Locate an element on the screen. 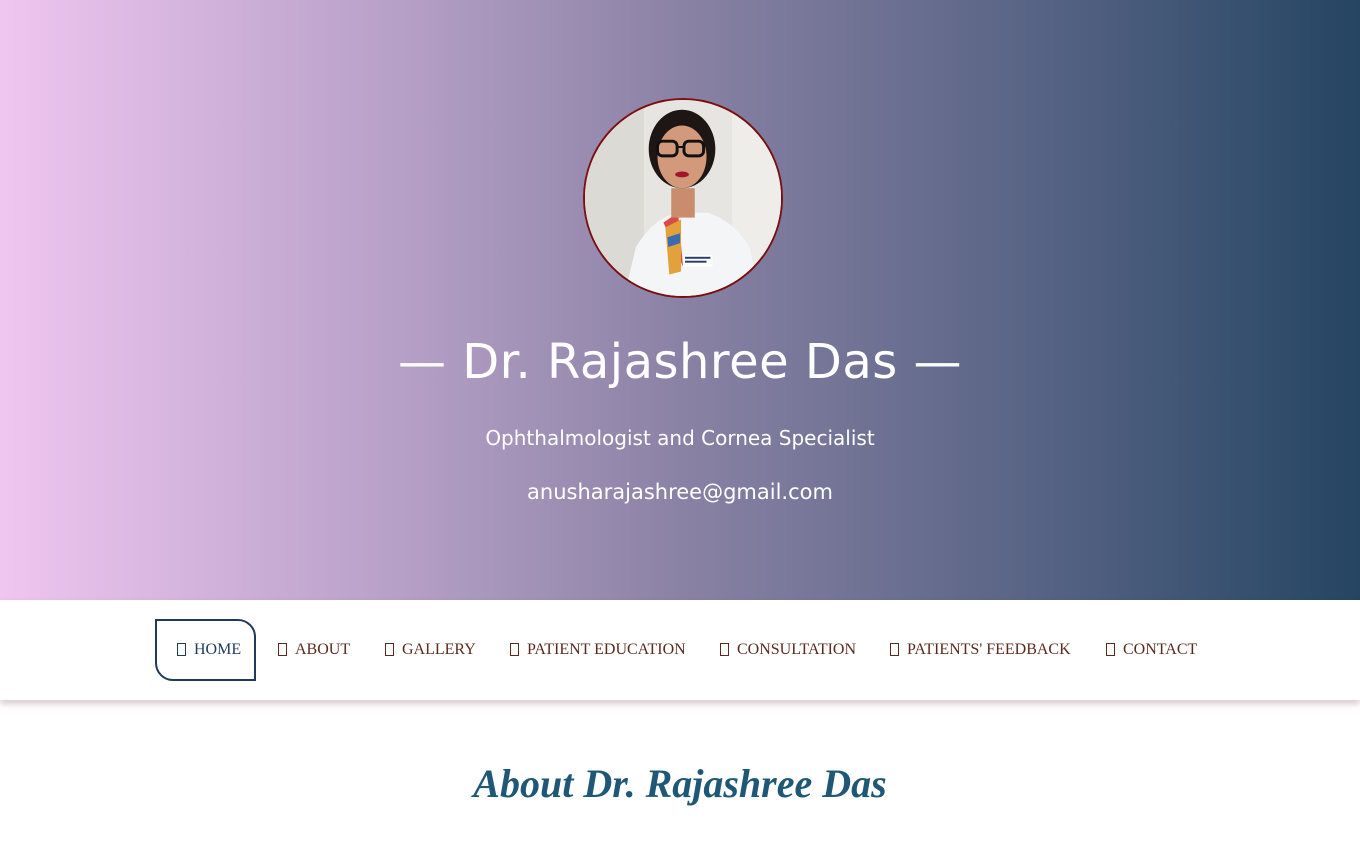  nav-item-label: CONSULTATION is located at coordinates (797, 649).